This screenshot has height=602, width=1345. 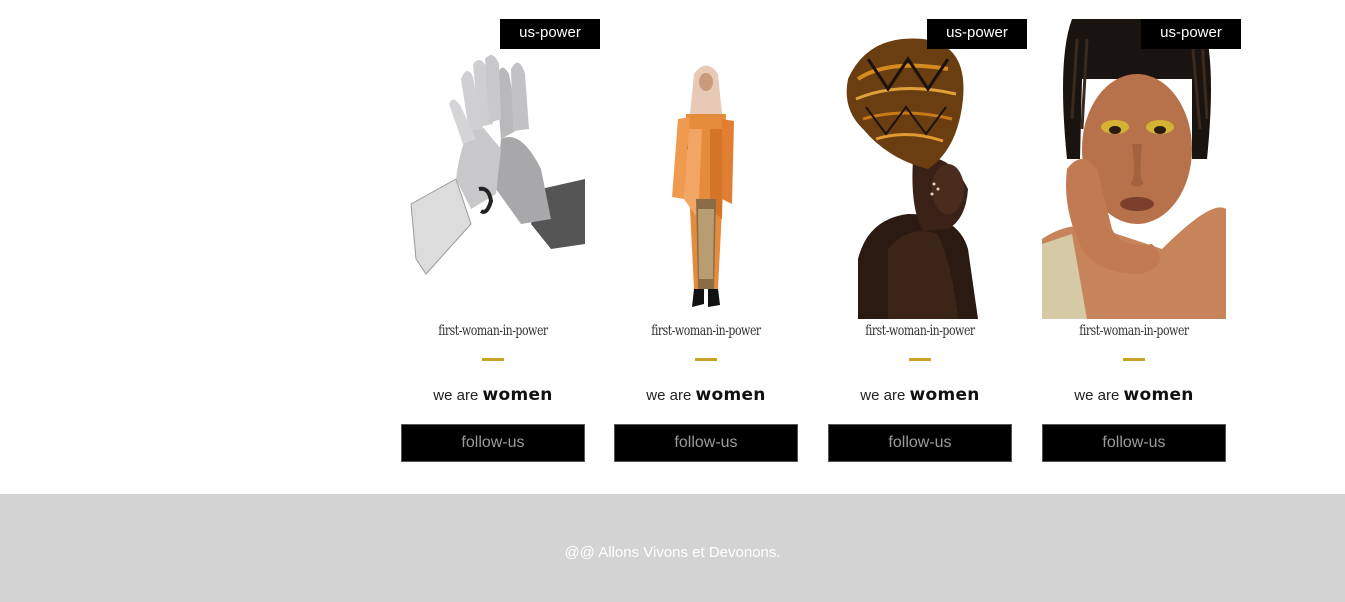 I want to click on footer-copyright: @@ Allons Vivons et Devonons., so click(x=672, y=552).